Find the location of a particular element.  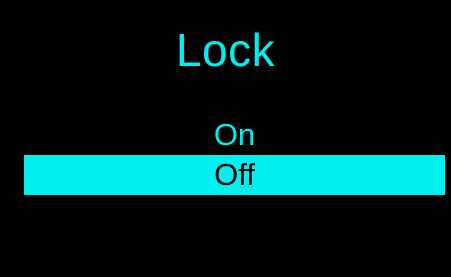

option-on-label: On is located at coordinates (234, 134).